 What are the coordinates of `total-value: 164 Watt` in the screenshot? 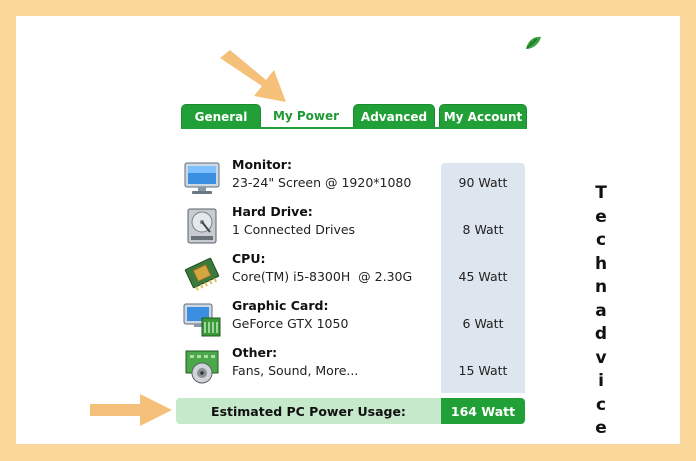 It's located at (483, 411).